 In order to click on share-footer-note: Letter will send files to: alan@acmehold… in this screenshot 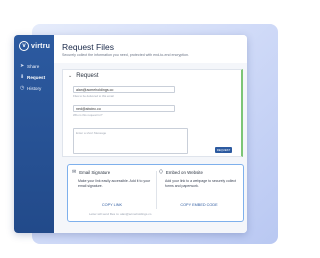, I will do `click(120, 214)`.